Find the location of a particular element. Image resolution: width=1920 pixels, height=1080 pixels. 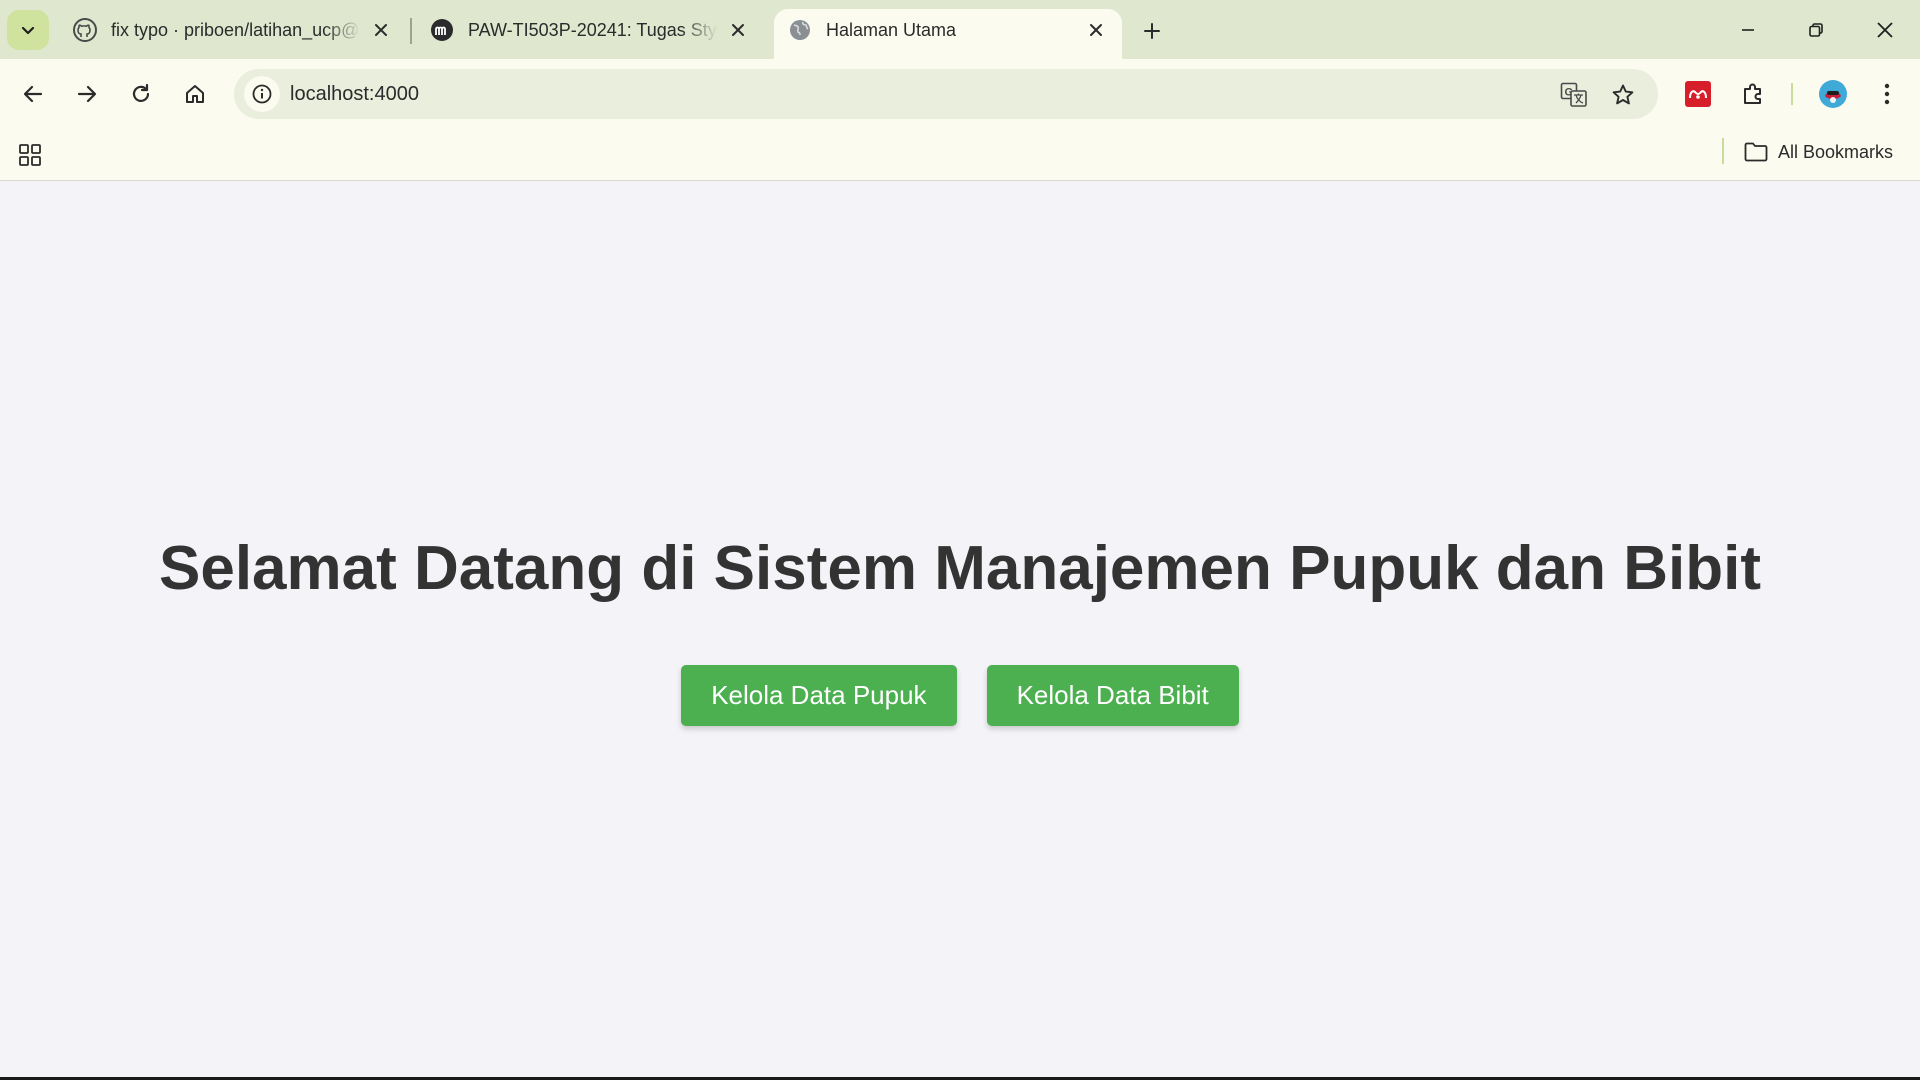

arrow-right-icon is located at coordinates (87, 94).